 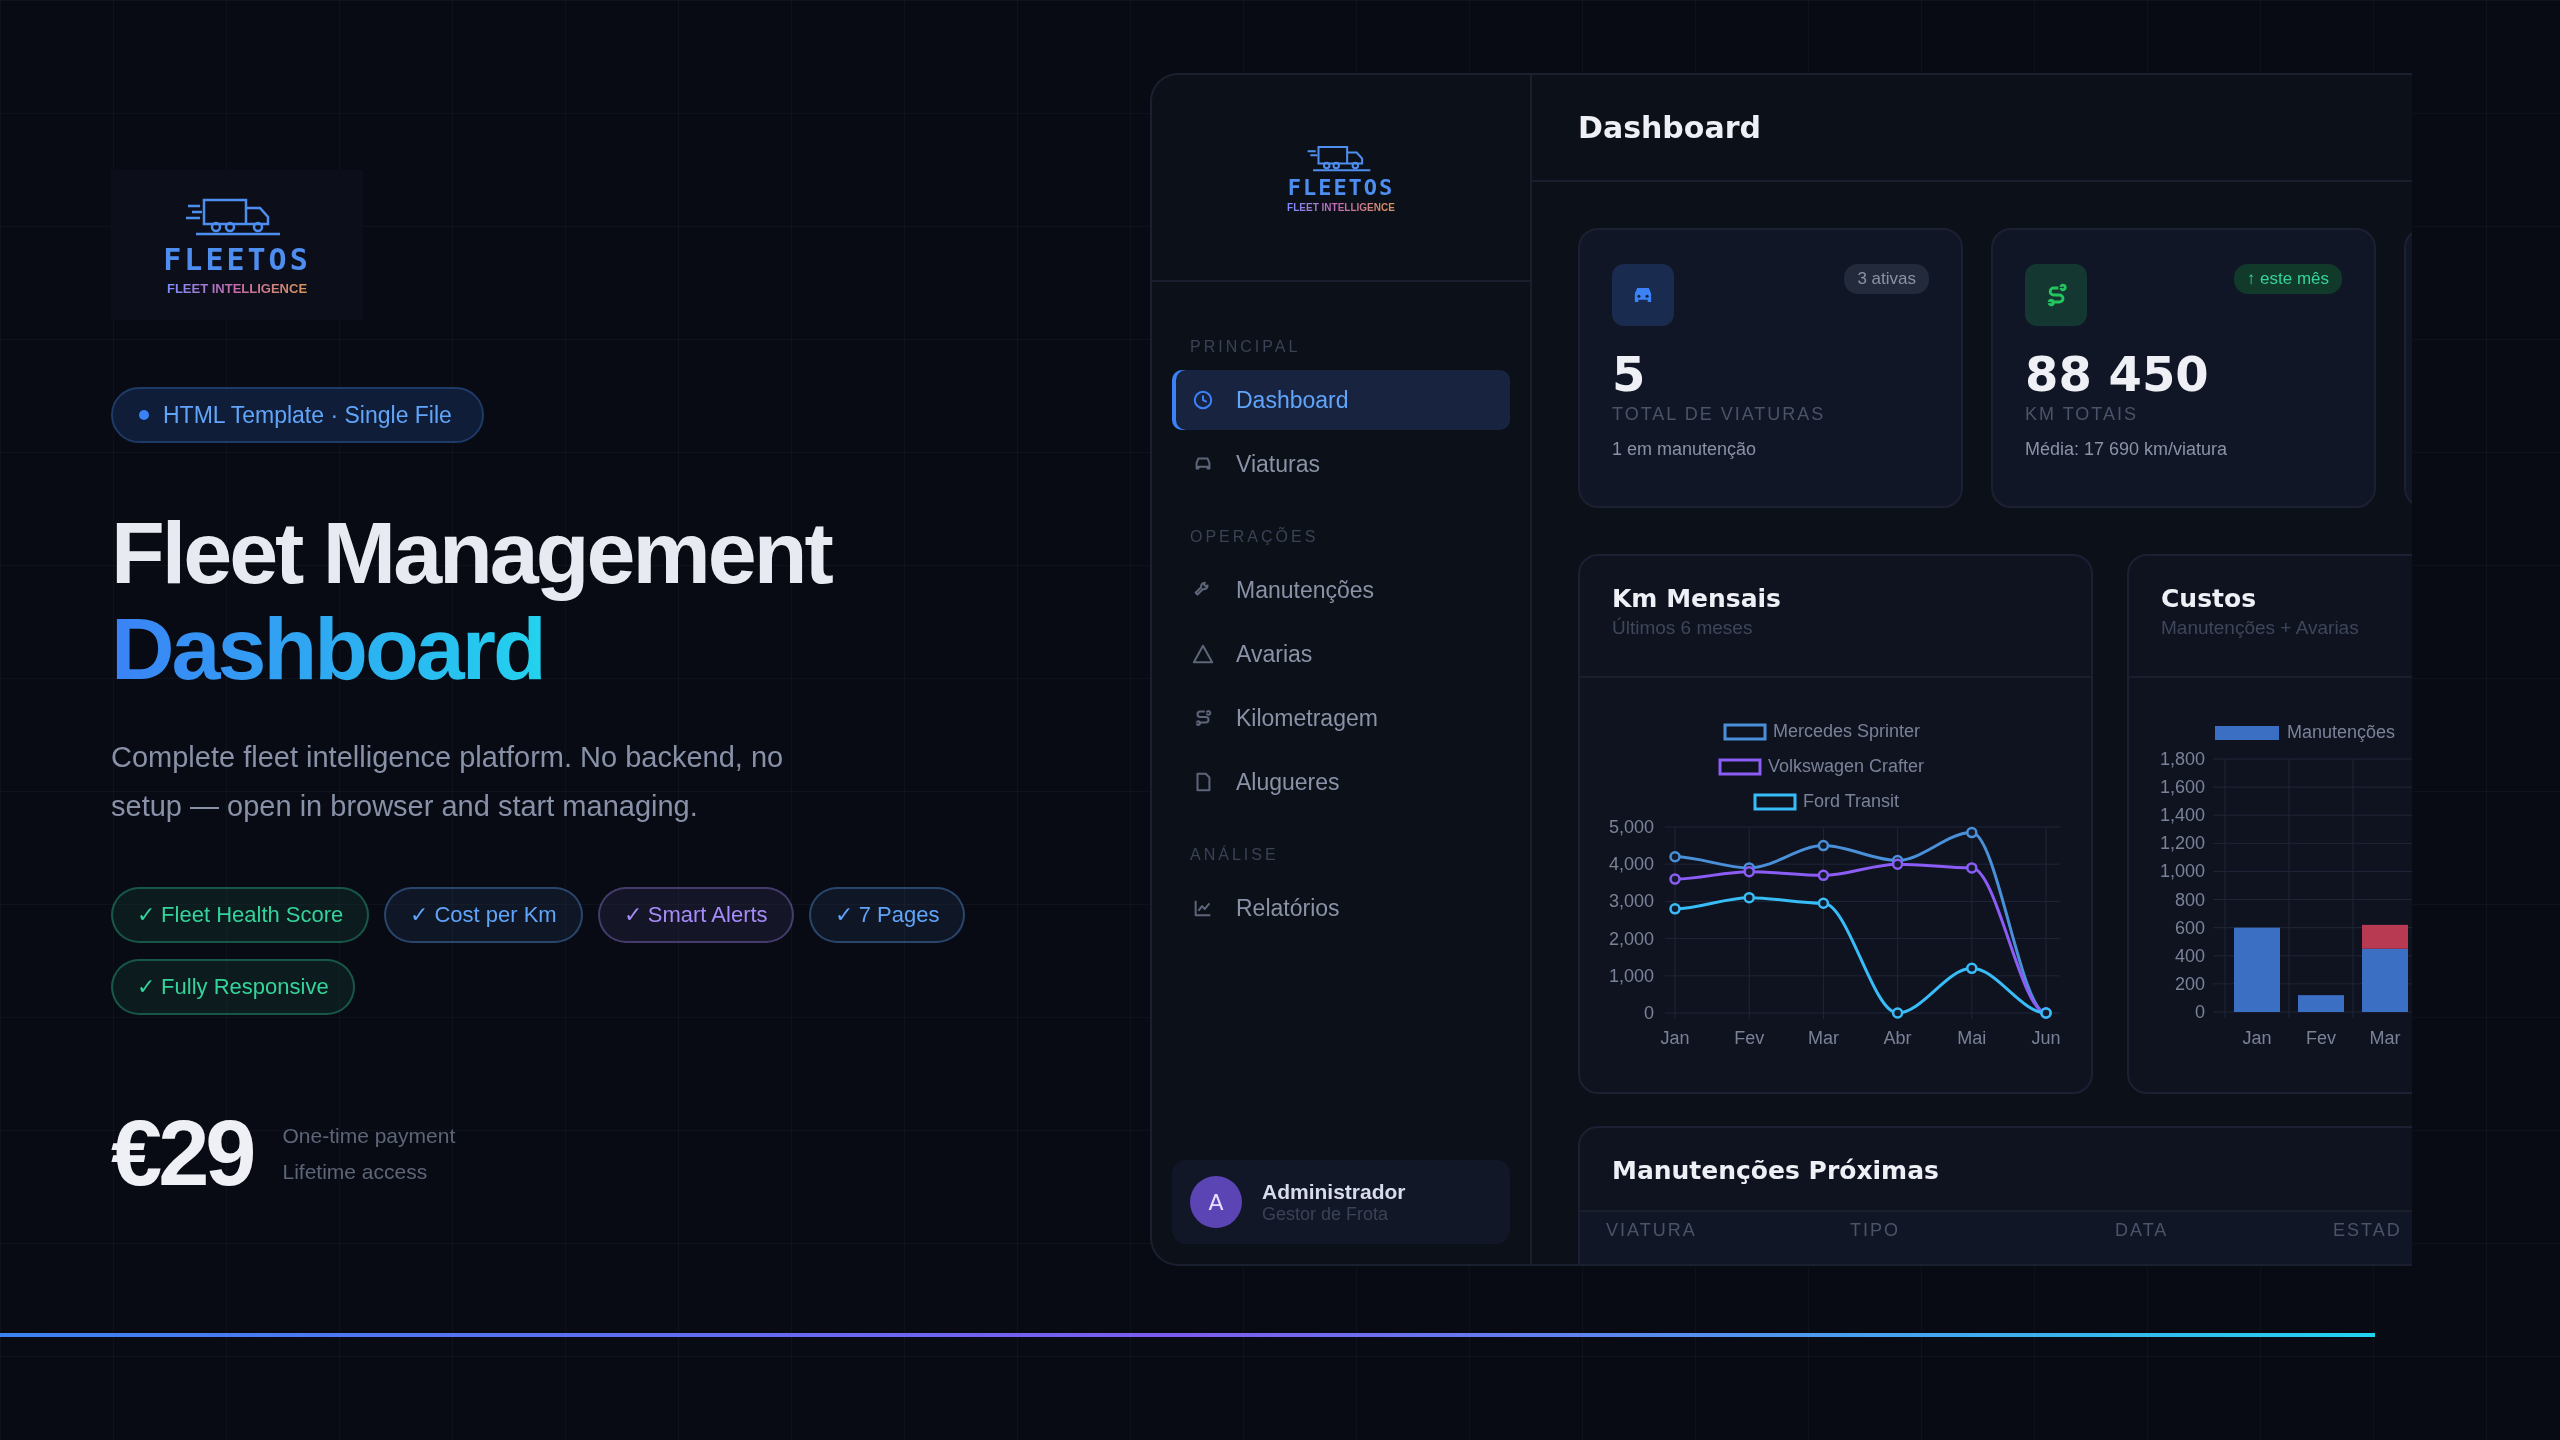 I want to click on column-header: DATA, so click(x=2142, y=1231).